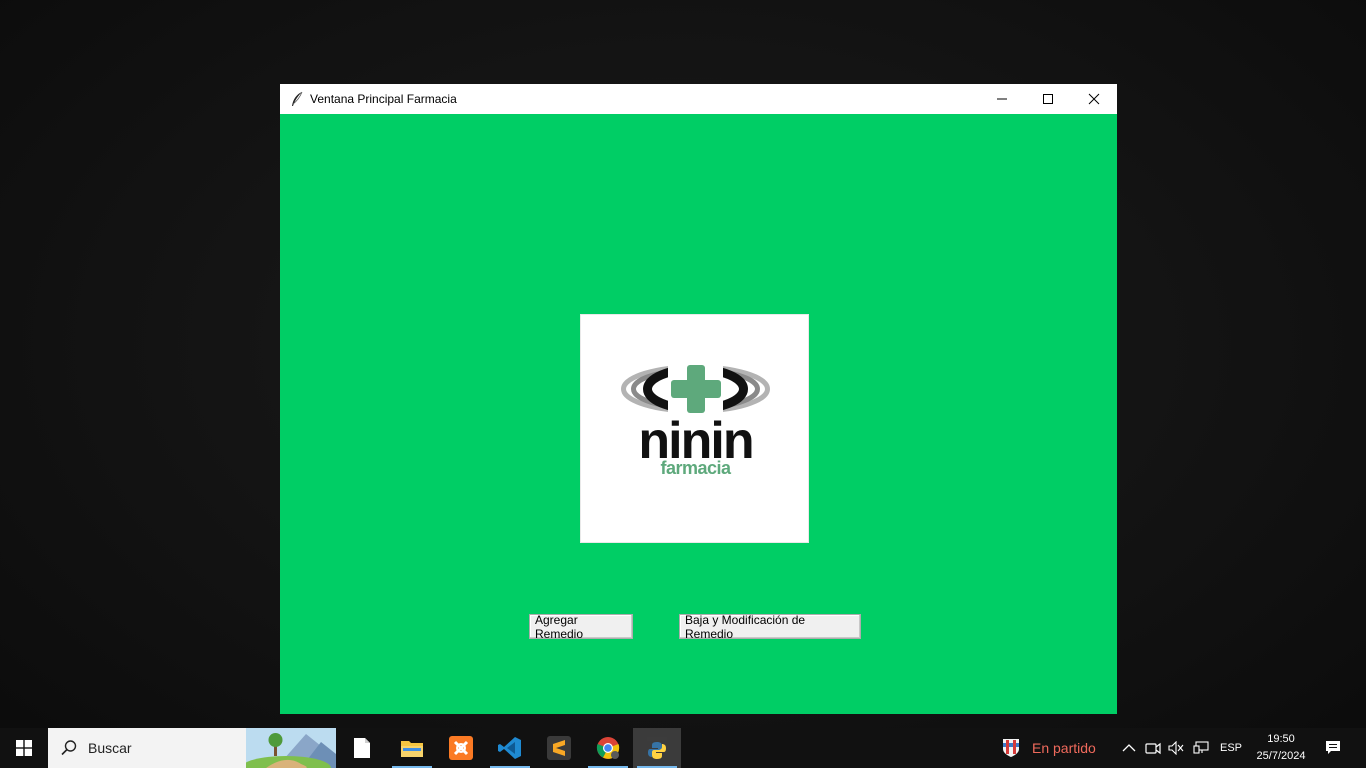 The image size is (1366, 768). I want to click on chrome-icon, so click(608, 748).